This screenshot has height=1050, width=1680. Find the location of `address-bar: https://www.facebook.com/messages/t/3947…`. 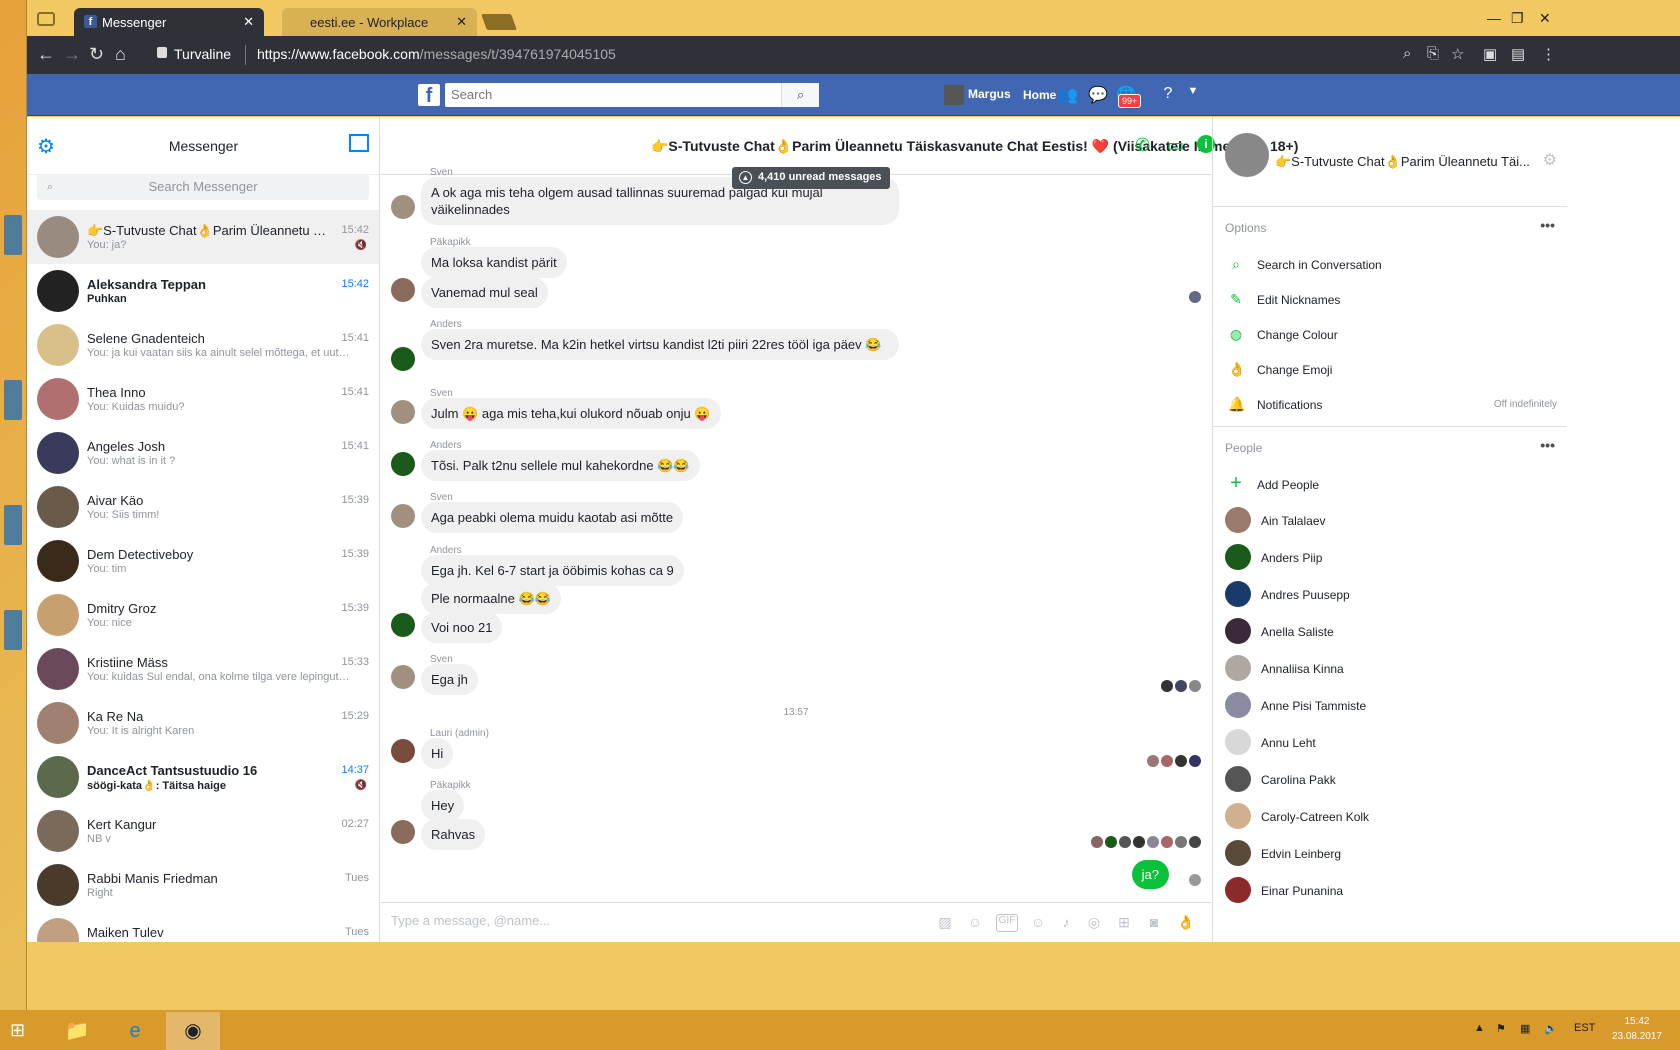

address-bar: https://www.facebook.com/messages/t/3947… is located at coordinates (436, 54).